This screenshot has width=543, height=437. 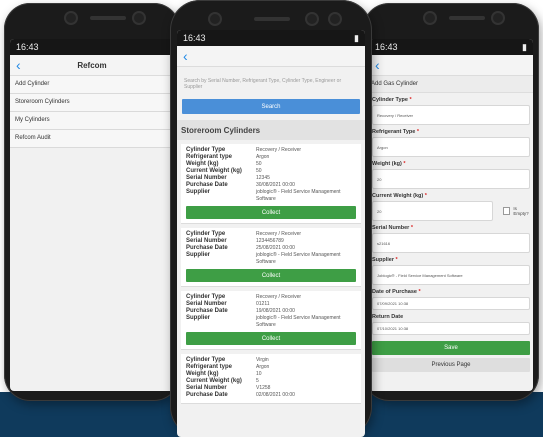 I want to click on nav-bar: ‹ Refcom, so click(x=92, y=65).